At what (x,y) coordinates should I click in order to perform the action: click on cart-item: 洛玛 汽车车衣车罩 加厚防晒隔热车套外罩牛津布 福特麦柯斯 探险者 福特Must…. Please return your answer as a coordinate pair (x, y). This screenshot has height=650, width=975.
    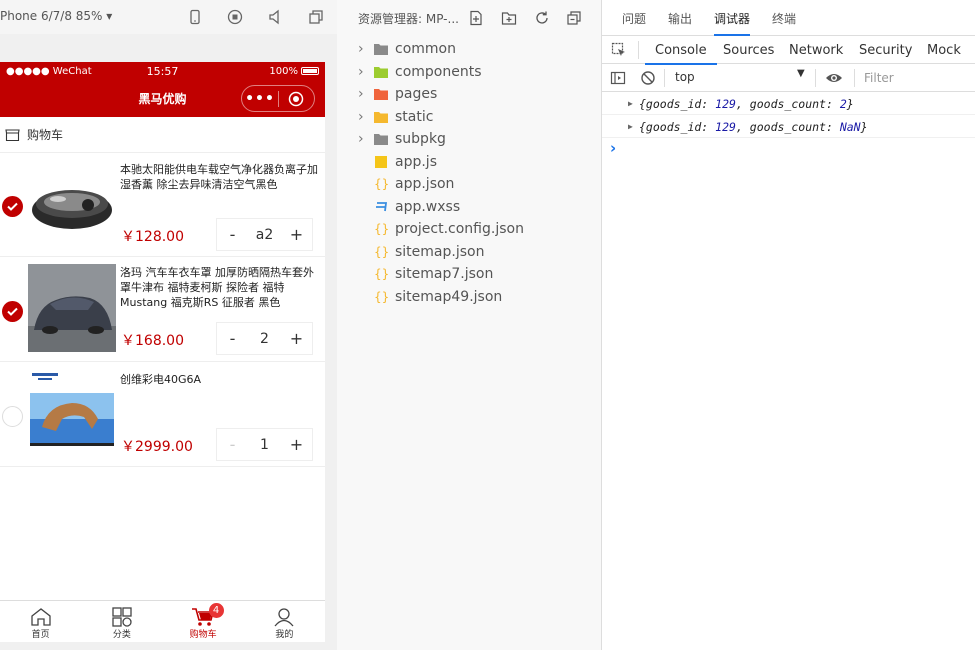
    Looking at the image, I should click on (162, 310).